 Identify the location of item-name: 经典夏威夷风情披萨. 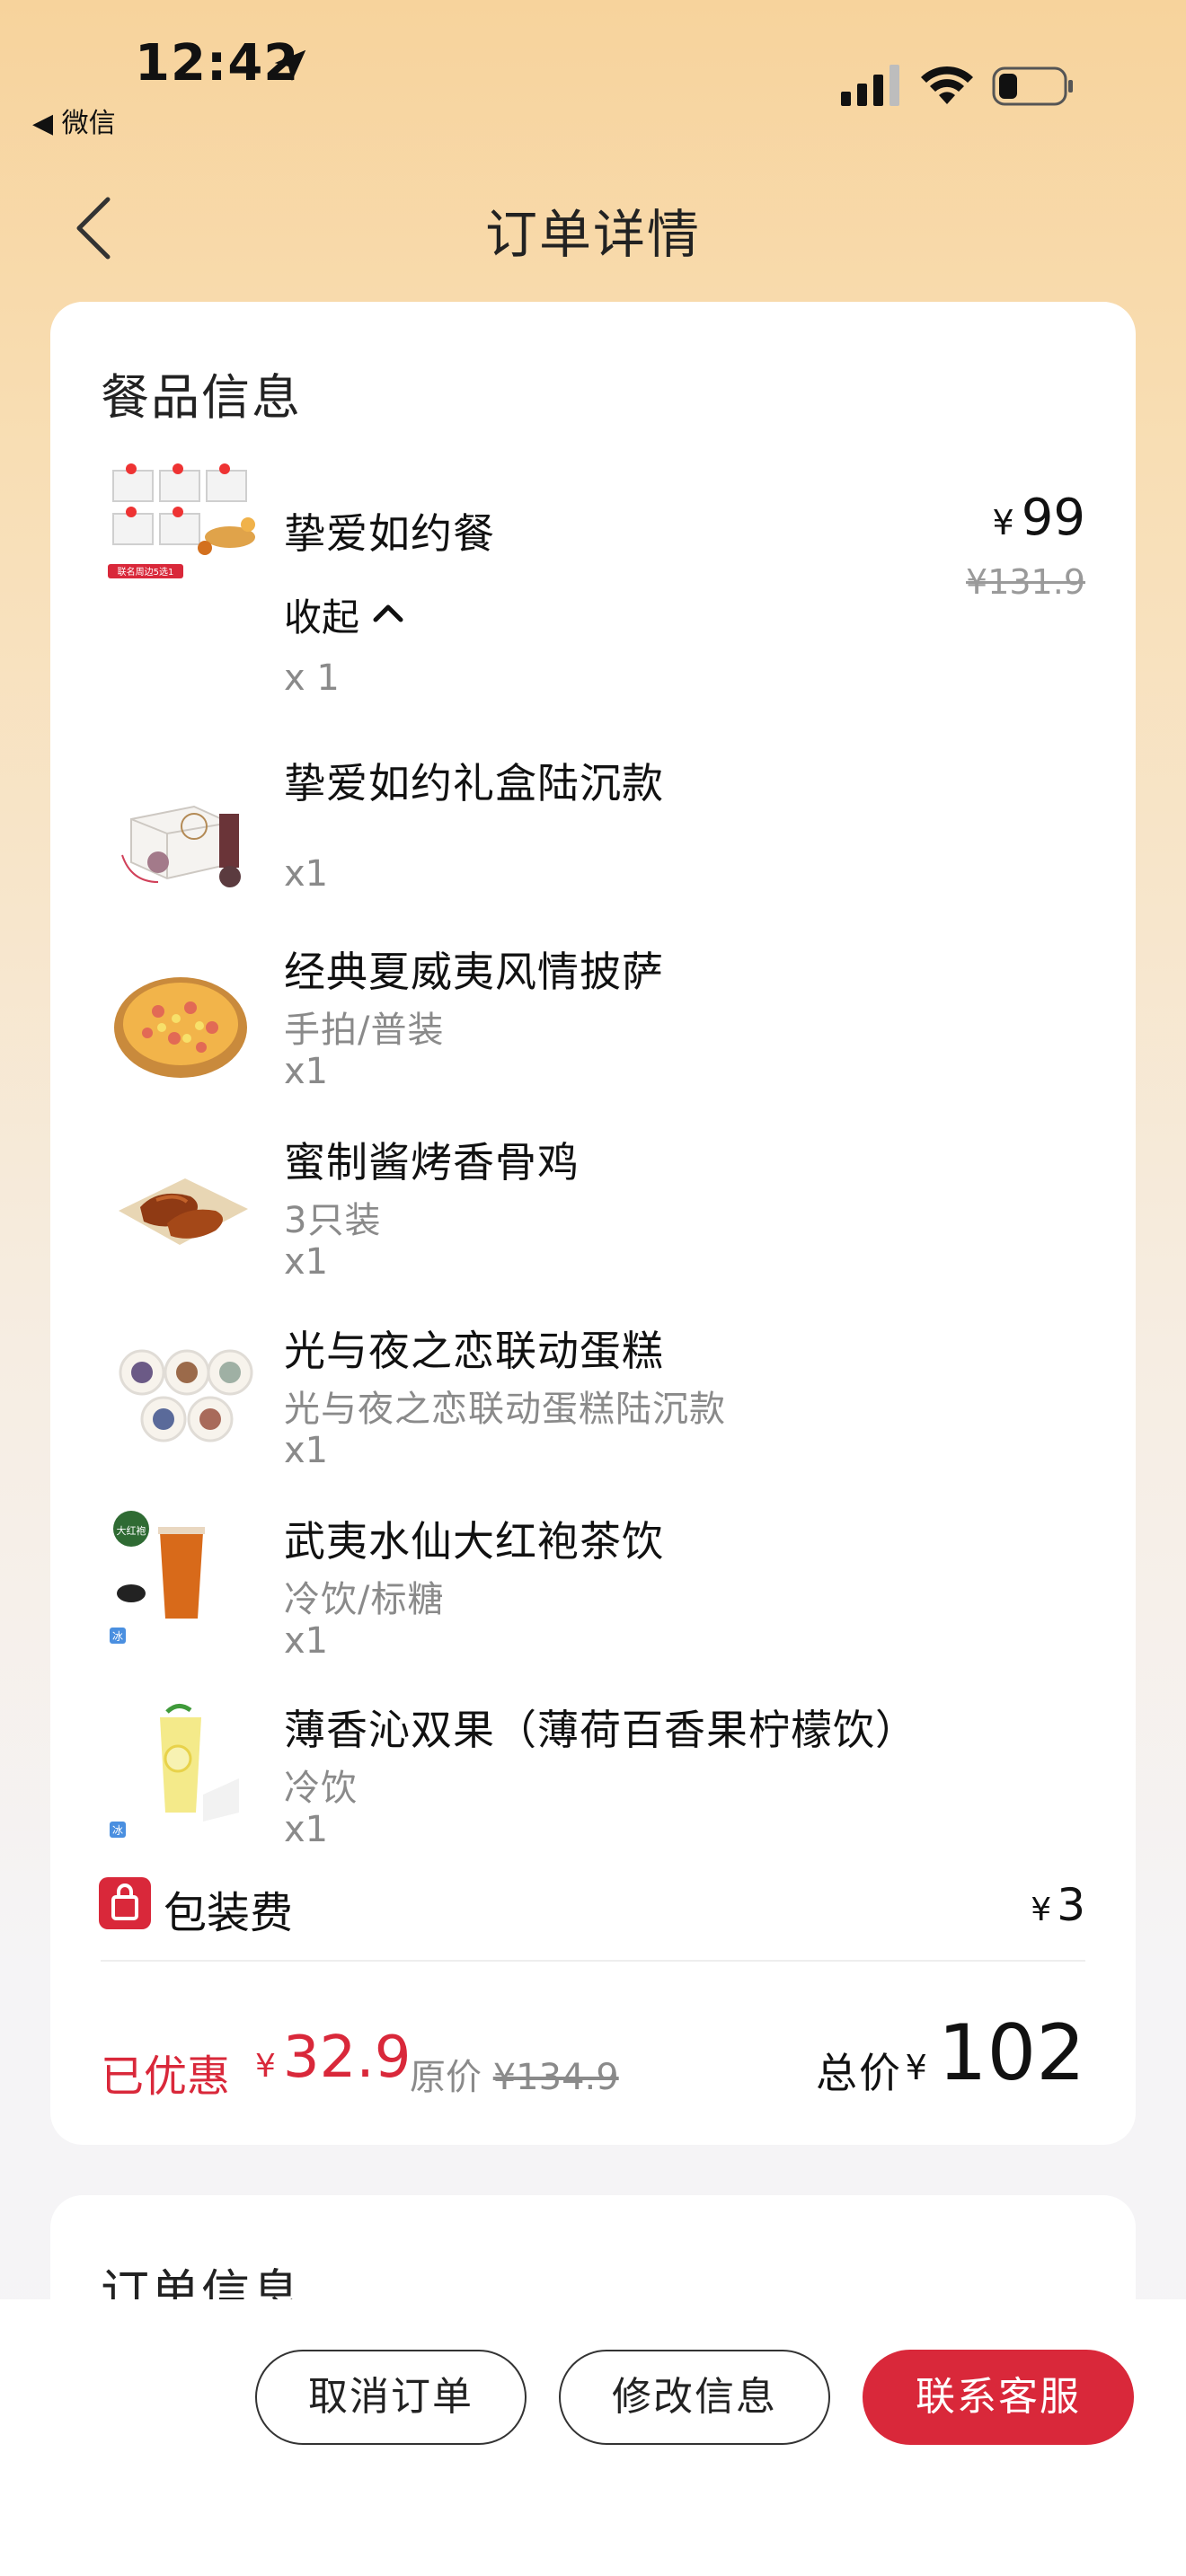
(474, 972).